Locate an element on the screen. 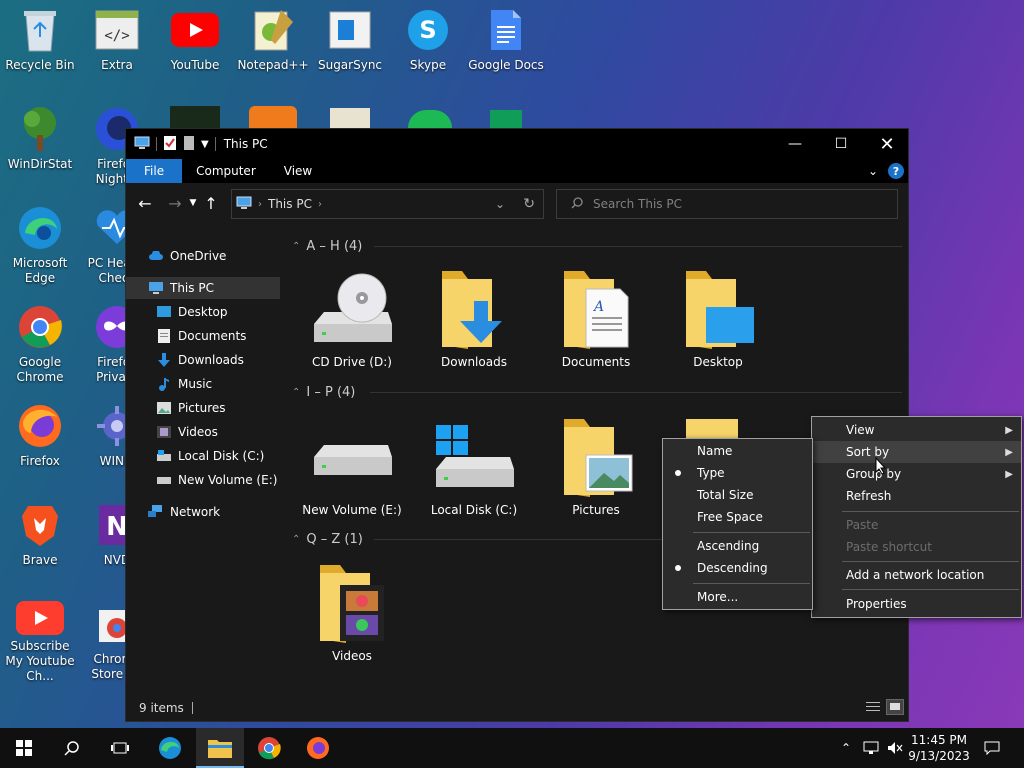  tab-computer: Computer is located at coordinates (226, 171).